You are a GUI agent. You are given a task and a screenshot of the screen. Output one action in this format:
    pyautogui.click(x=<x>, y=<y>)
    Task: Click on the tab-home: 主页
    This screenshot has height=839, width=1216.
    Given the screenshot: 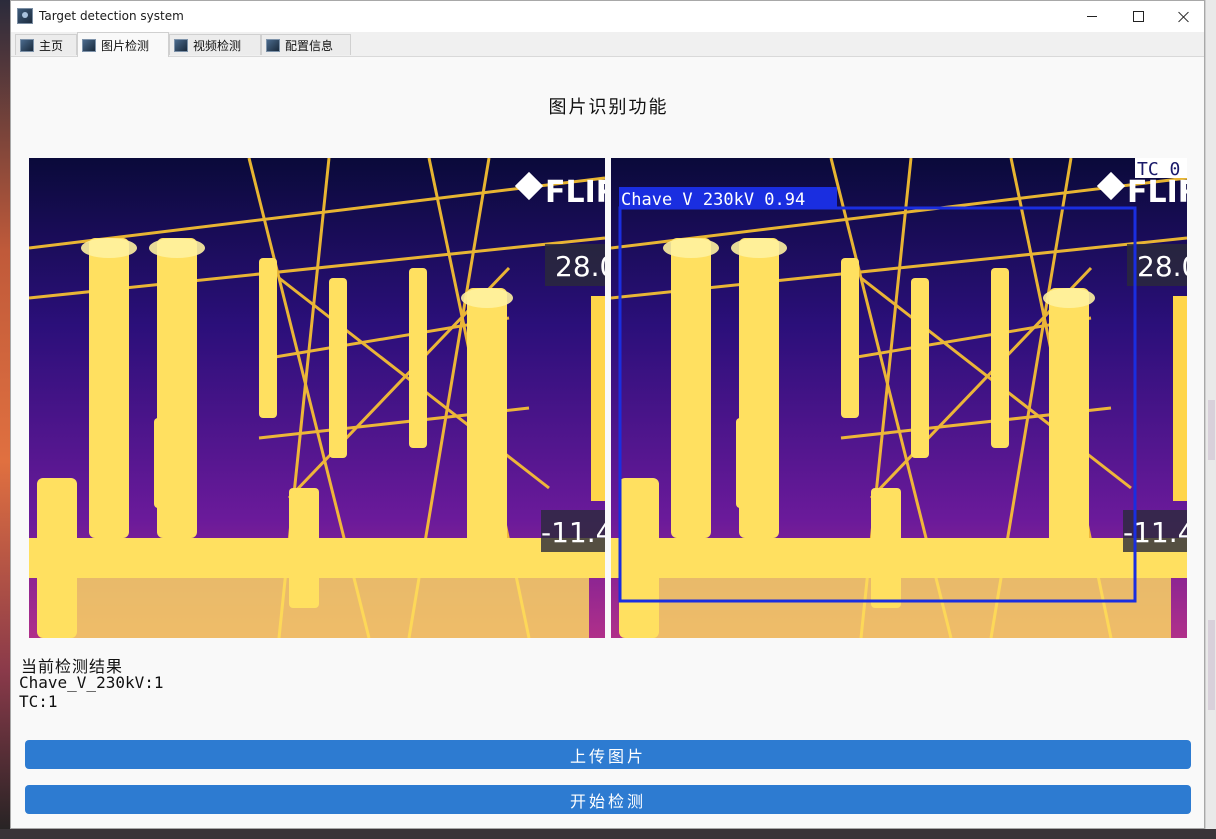 What is the action you would take?
    pyautogui.click(x=46, y=44)
    